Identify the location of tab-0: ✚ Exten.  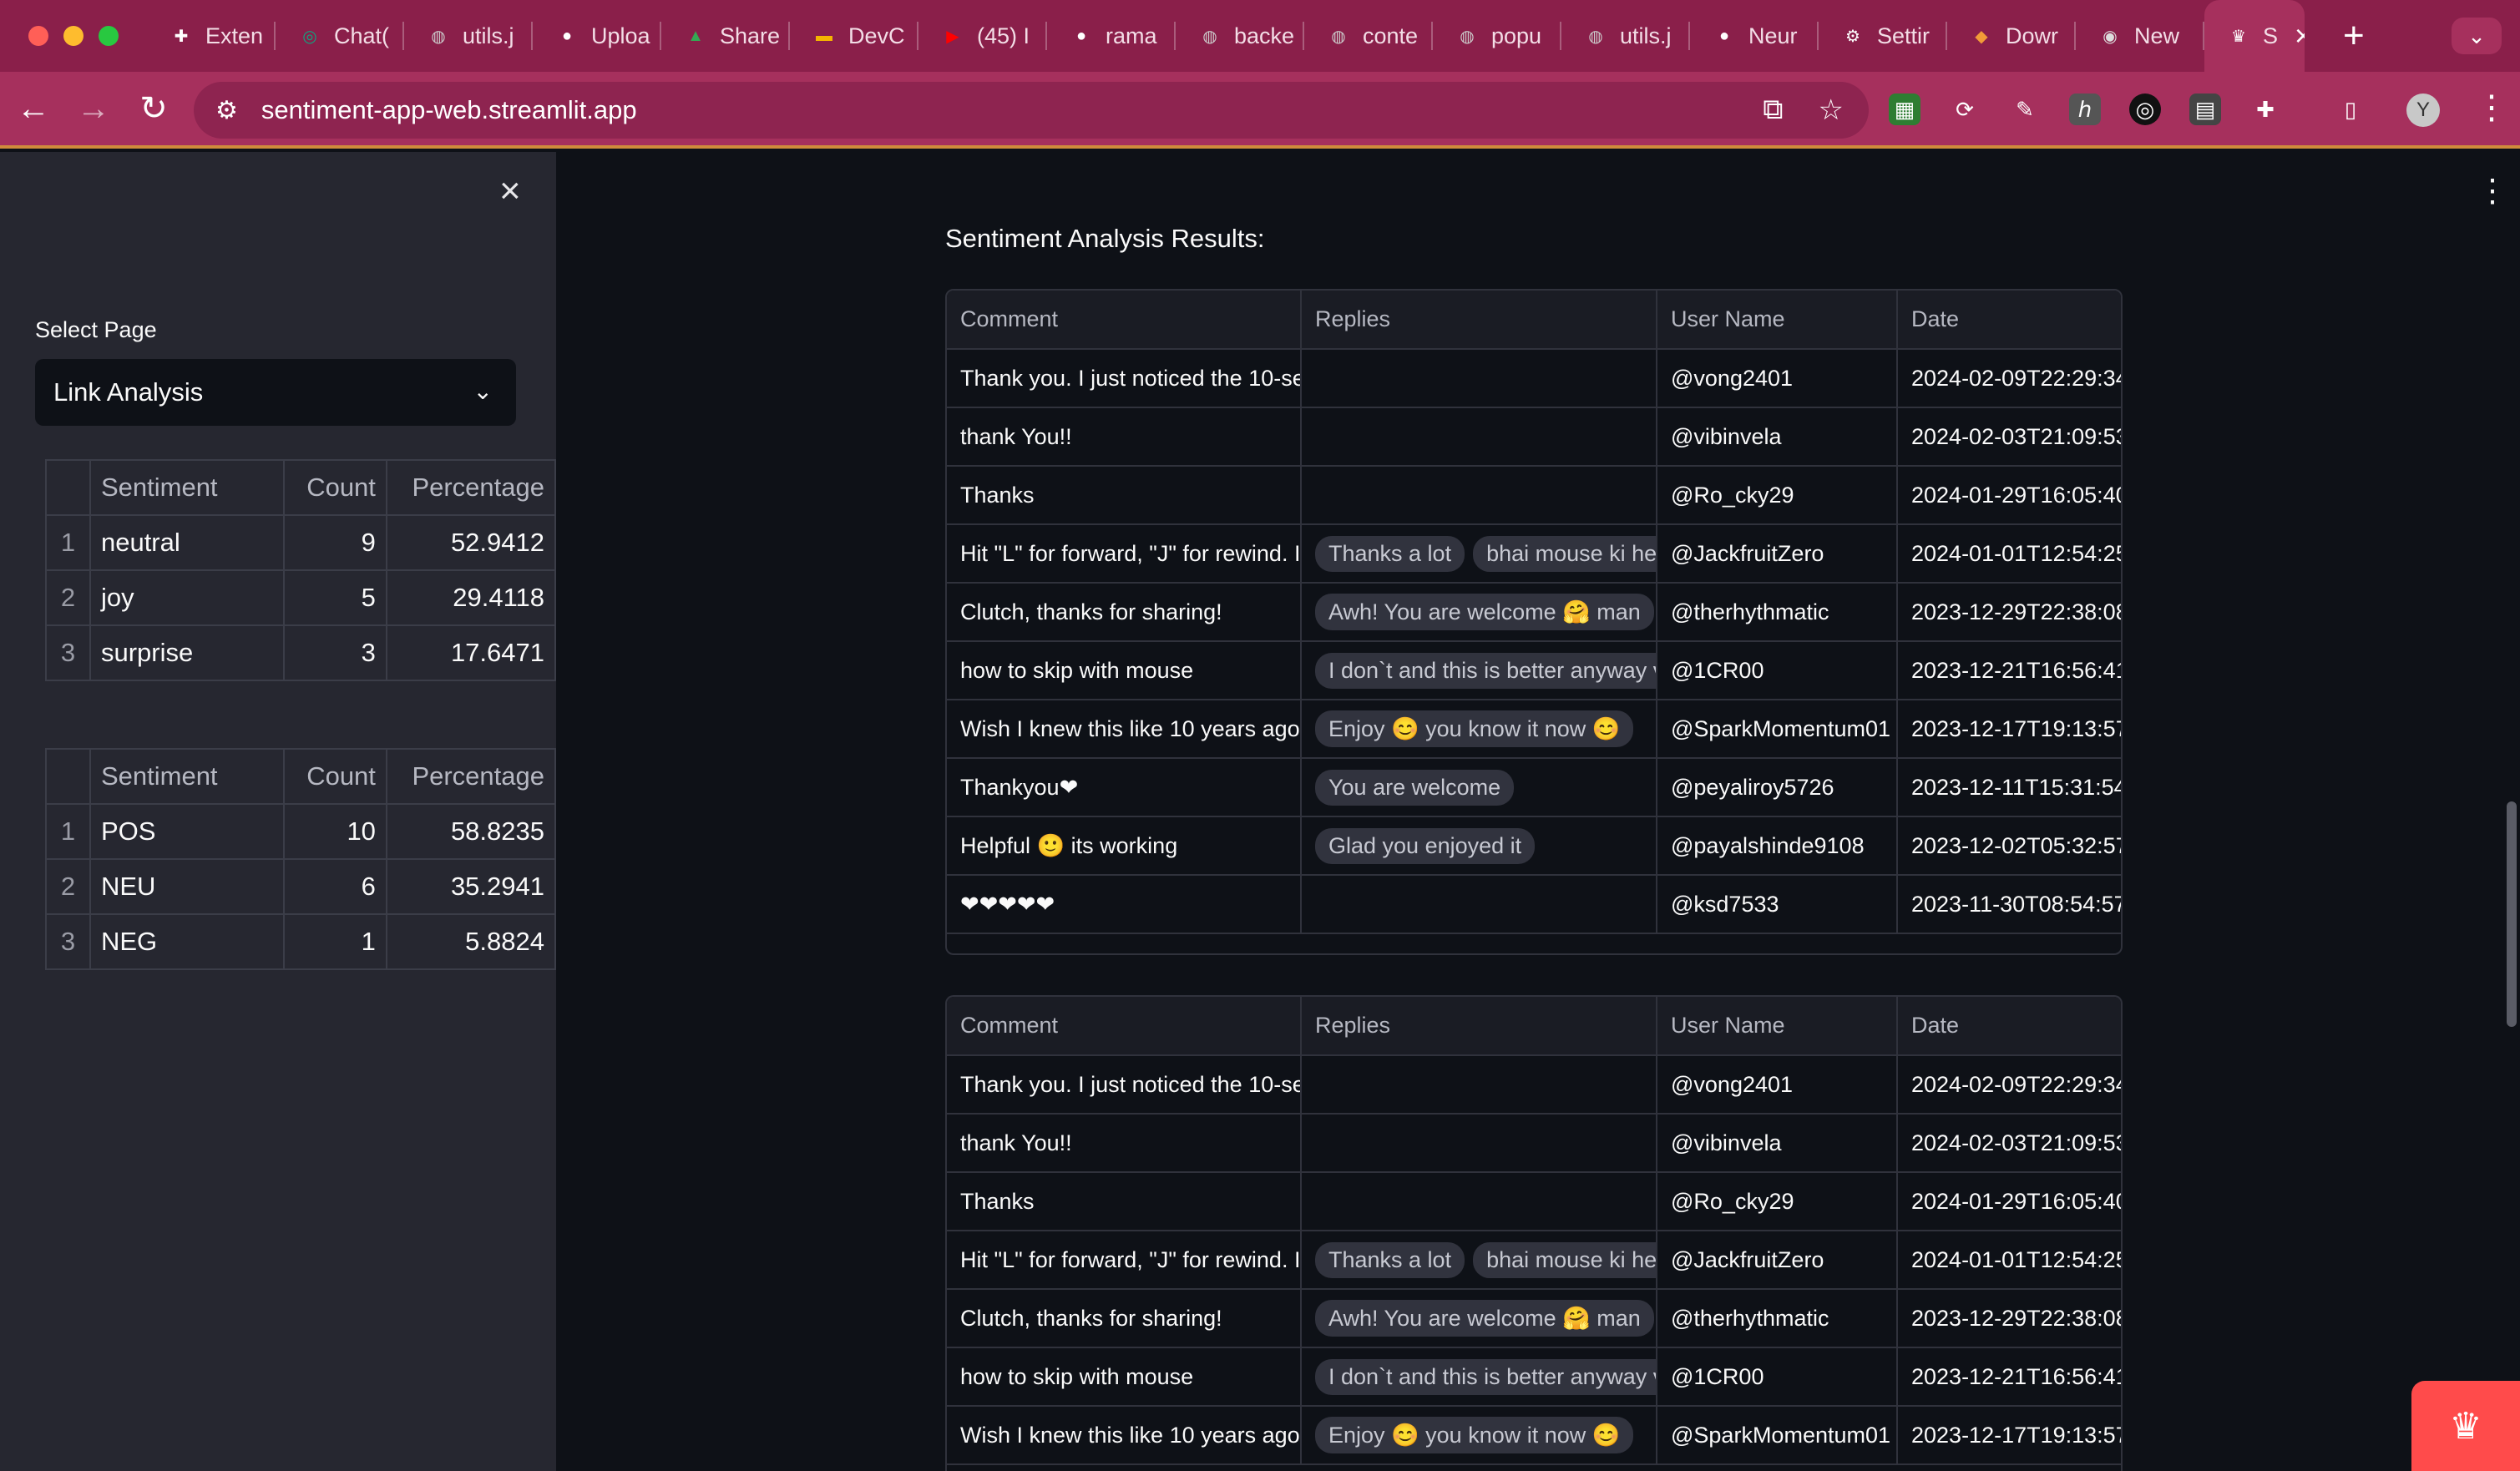
(211, 36).